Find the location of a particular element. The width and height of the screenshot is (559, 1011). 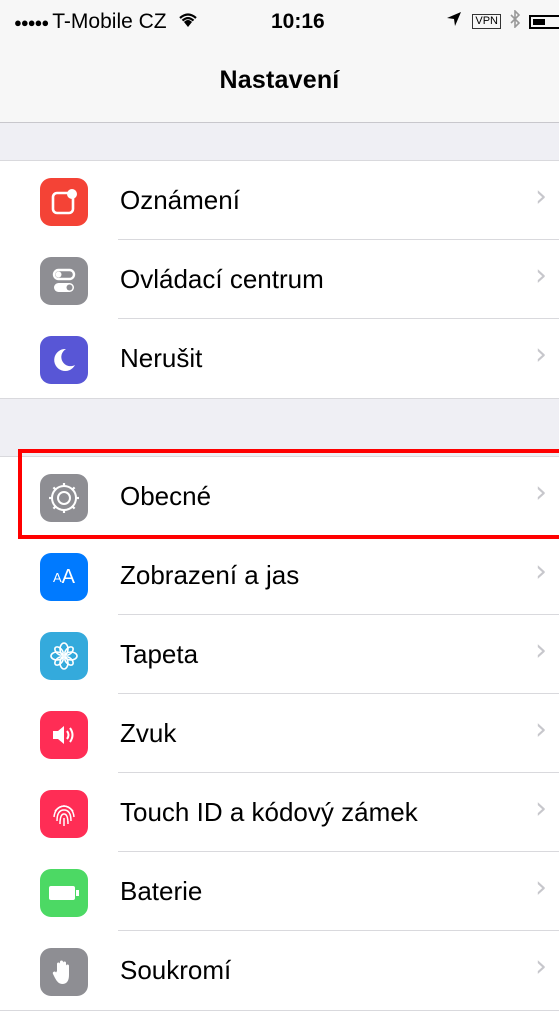

location-arrow-icon is located at coordinates (454, 21).